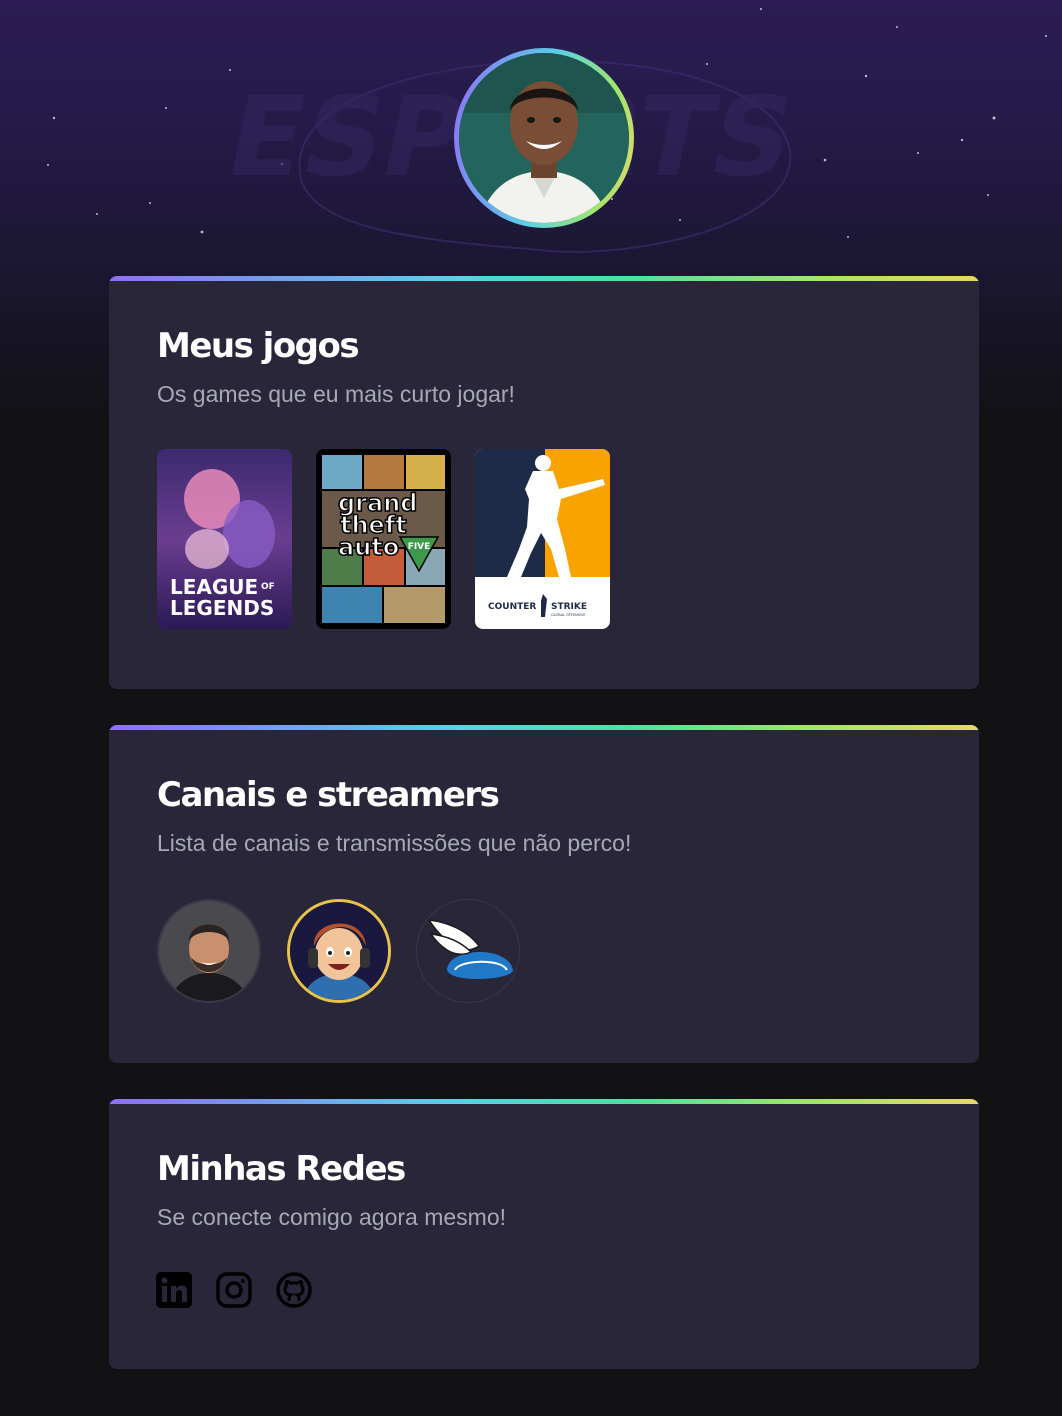 The image size is (1062, 1416). I want to click on games-subtitle: Os games que eu mais curto jogar!, so click(336, 394).